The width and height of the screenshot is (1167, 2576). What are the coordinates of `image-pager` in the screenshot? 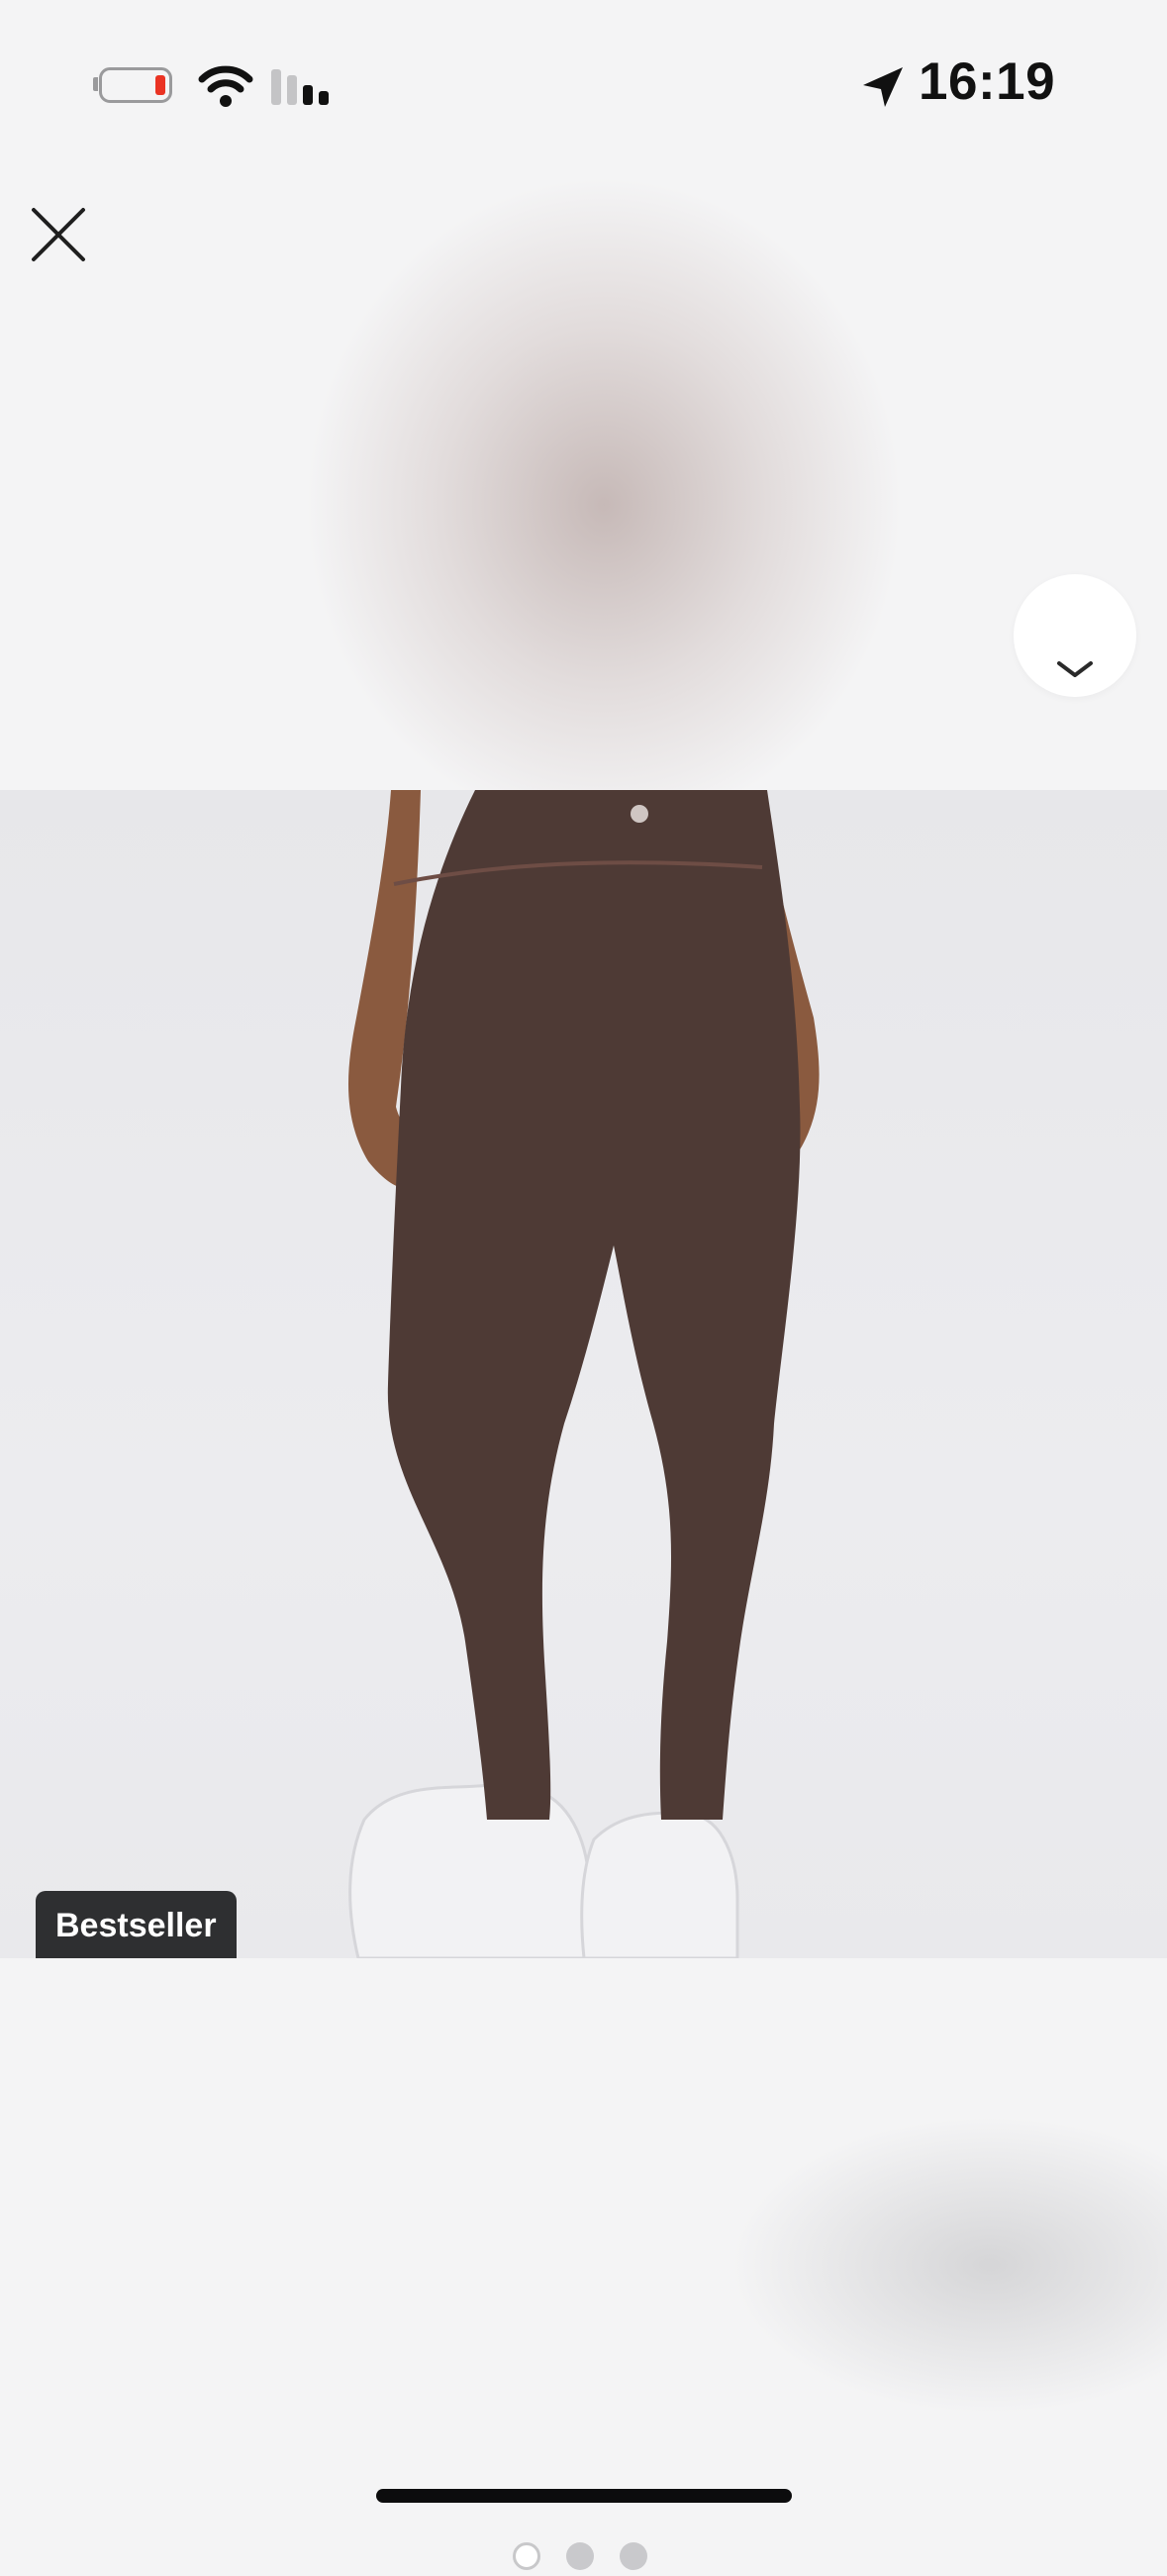 It's located at (584, 2559).